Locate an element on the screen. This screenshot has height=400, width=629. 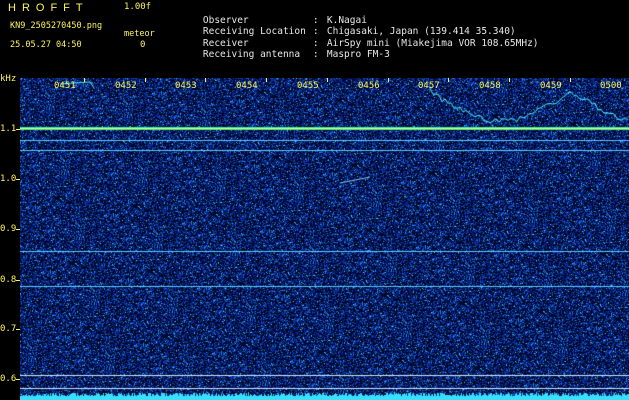
time-tick-label: 0454 is located at coordinates (247, 86).